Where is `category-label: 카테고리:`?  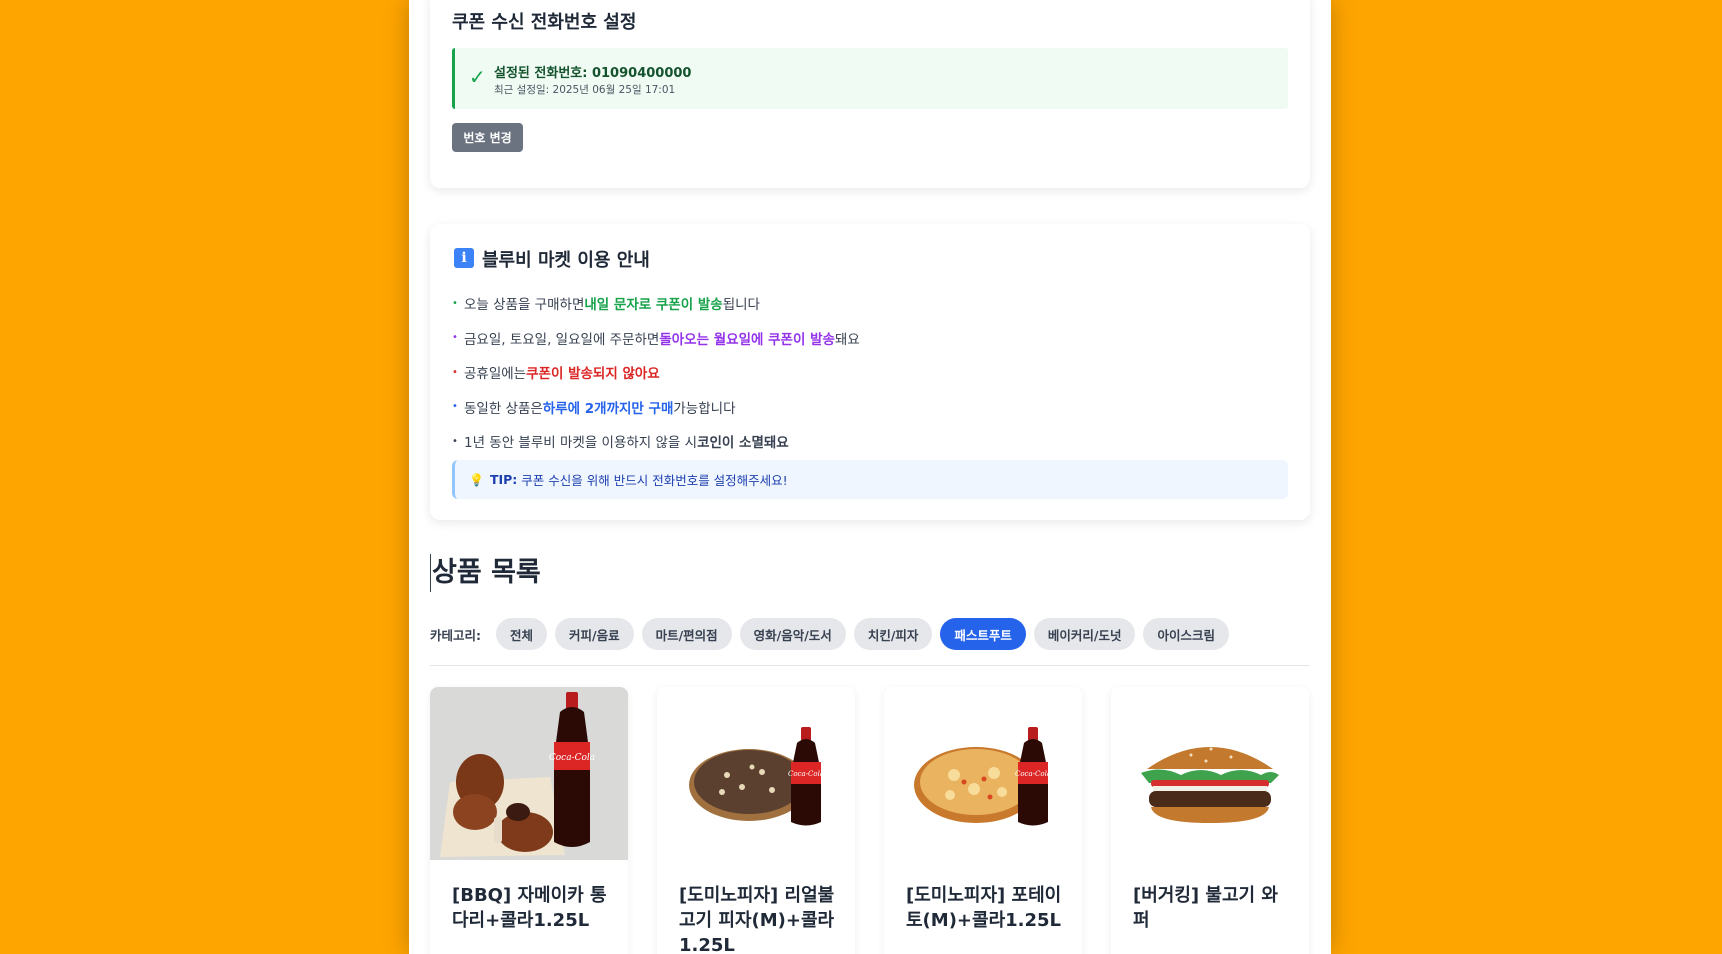
category-label: 카테고리: is located at coordinates (455, 635).